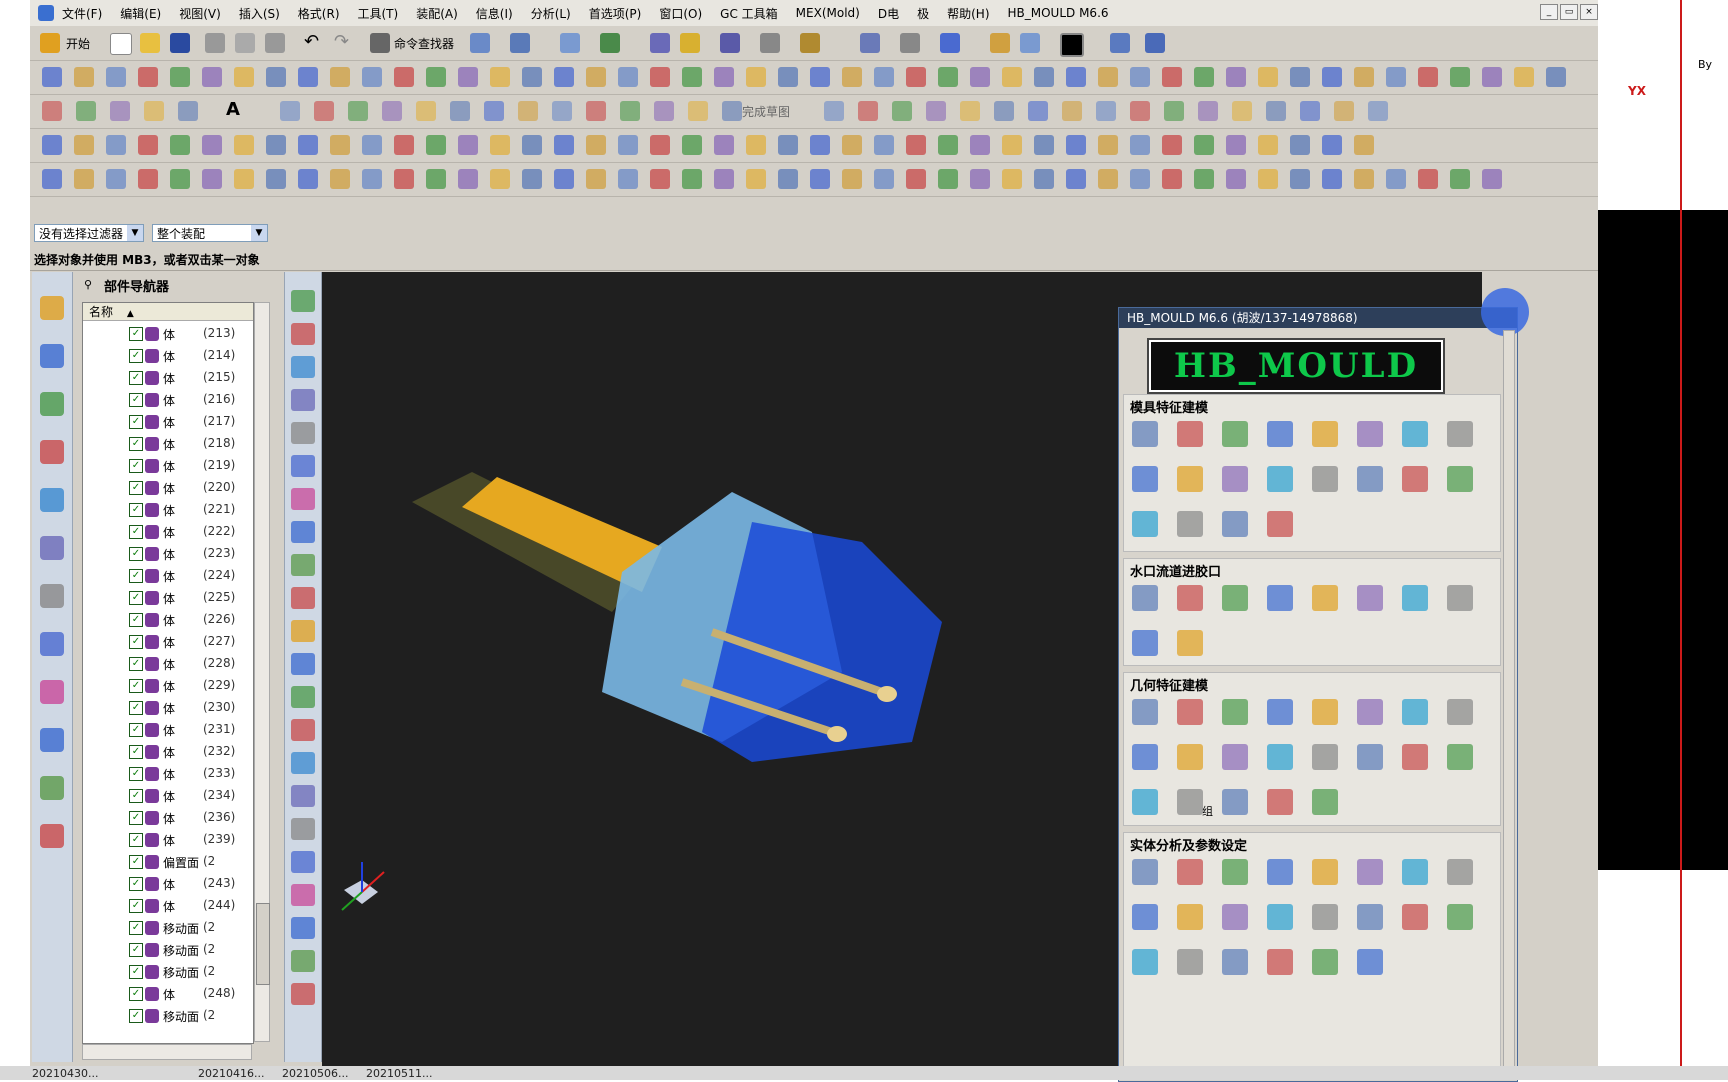 Image resolution: width=1728 pixels, height=1082 pixels. I want to click on finish-sketch-button: 完成草图, so click(766, 111).